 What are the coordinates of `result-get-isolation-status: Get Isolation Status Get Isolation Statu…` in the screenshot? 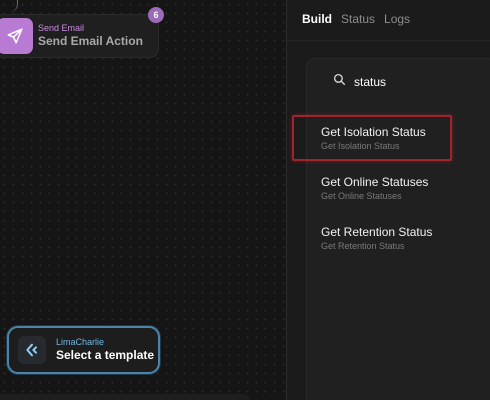 It's located at (405, 138).